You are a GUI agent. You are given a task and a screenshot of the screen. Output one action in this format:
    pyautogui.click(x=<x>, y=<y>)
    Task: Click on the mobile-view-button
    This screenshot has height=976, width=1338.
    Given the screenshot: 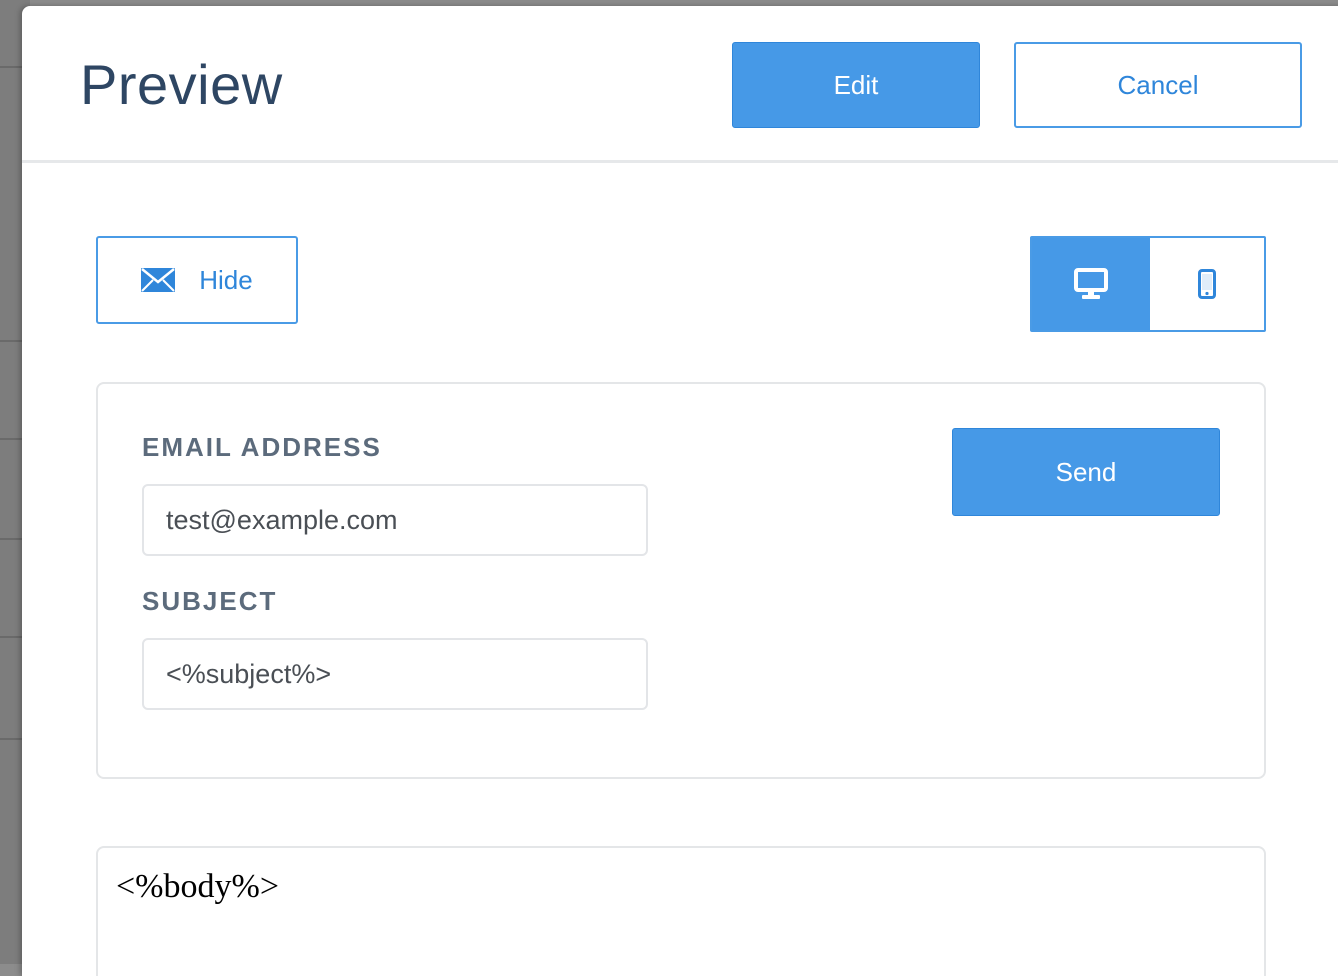 What is the action you would take?
    pyautogui.click(x=1207, y=284)
    